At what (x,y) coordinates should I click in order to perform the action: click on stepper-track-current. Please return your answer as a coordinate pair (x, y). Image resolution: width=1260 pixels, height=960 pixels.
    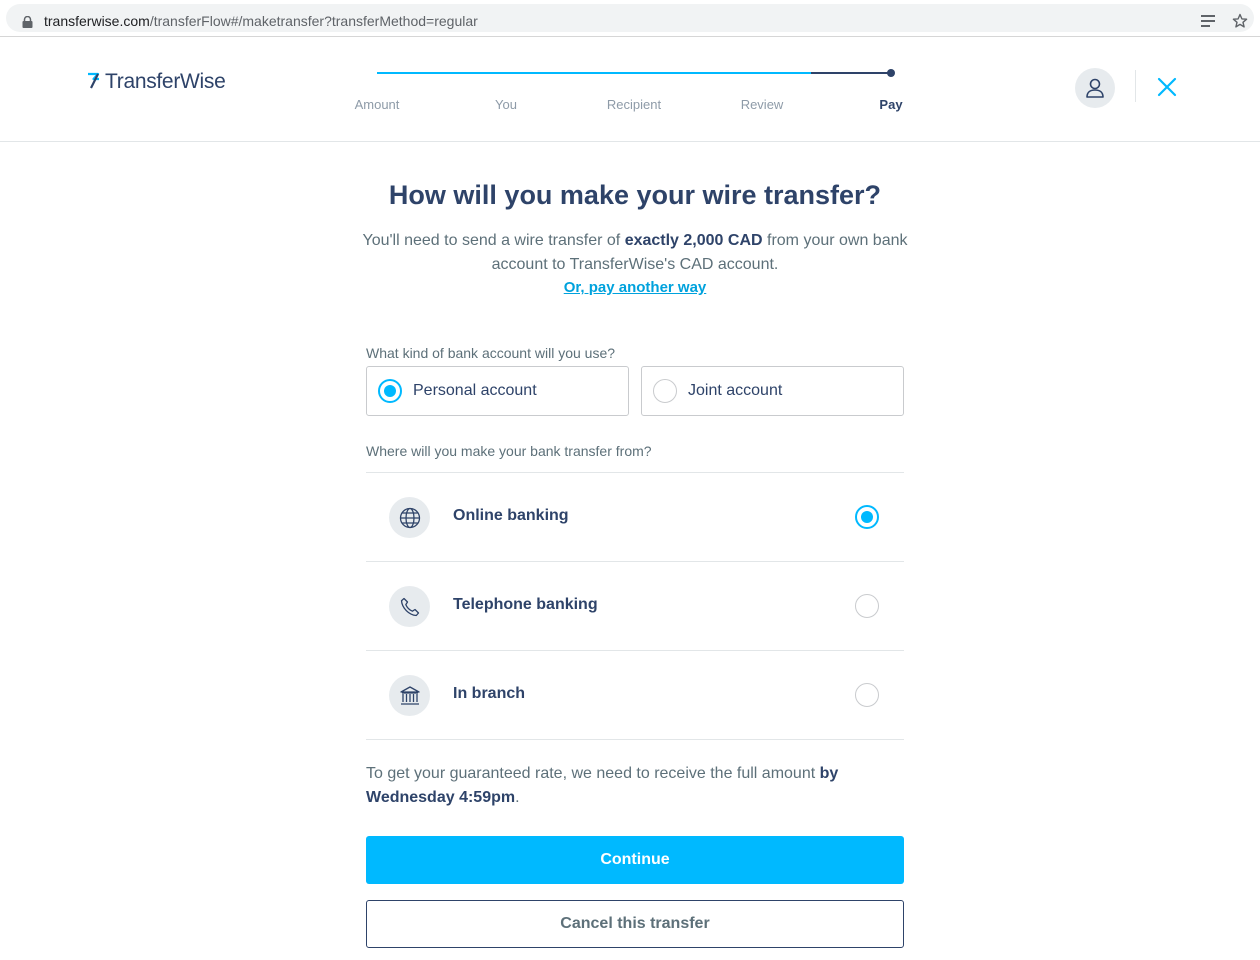
    Looking at the image, I should click on (851, 73).